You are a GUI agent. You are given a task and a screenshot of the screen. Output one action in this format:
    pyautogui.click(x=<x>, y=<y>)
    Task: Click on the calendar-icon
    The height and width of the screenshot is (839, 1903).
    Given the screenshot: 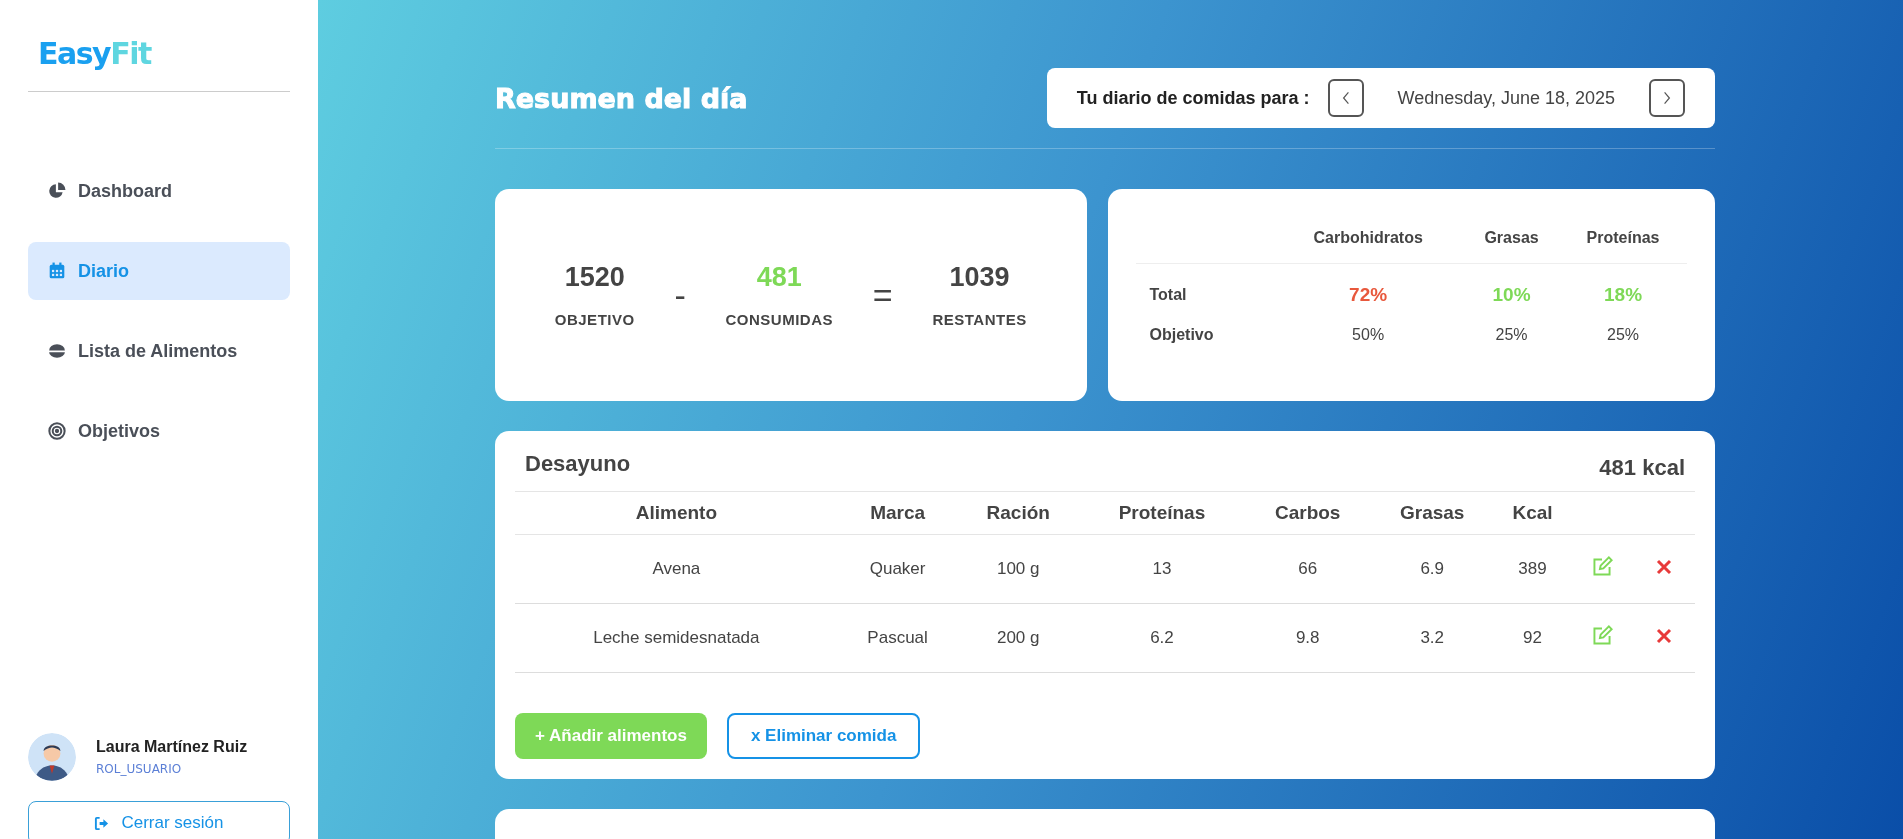 What is the action you would take?
    pyautogui.click(x=57, y=271)
    